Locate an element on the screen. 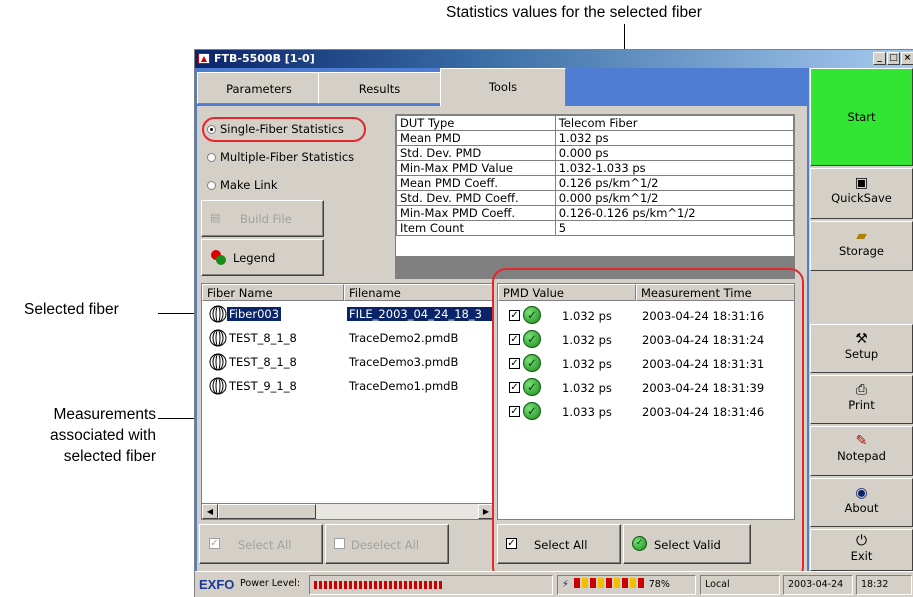 The image size is (913, 597). floppy-icon: ▣ is located at coordinates (861, 183).